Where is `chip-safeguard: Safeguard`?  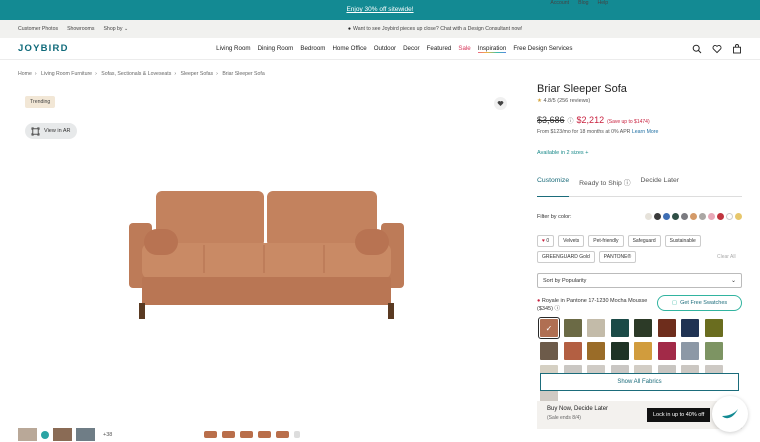 chip-safeguard: Safeguard is located at coordinates (644, 241).